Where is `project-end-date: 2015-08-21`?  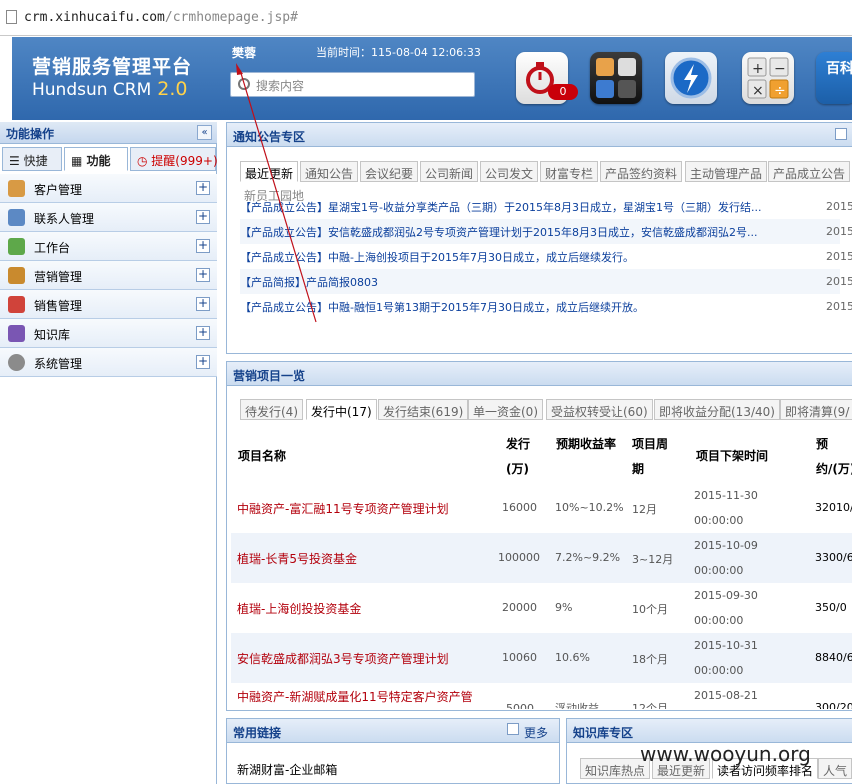
project-end-date: 2015-08-21 is located at coordinates (726, 695).